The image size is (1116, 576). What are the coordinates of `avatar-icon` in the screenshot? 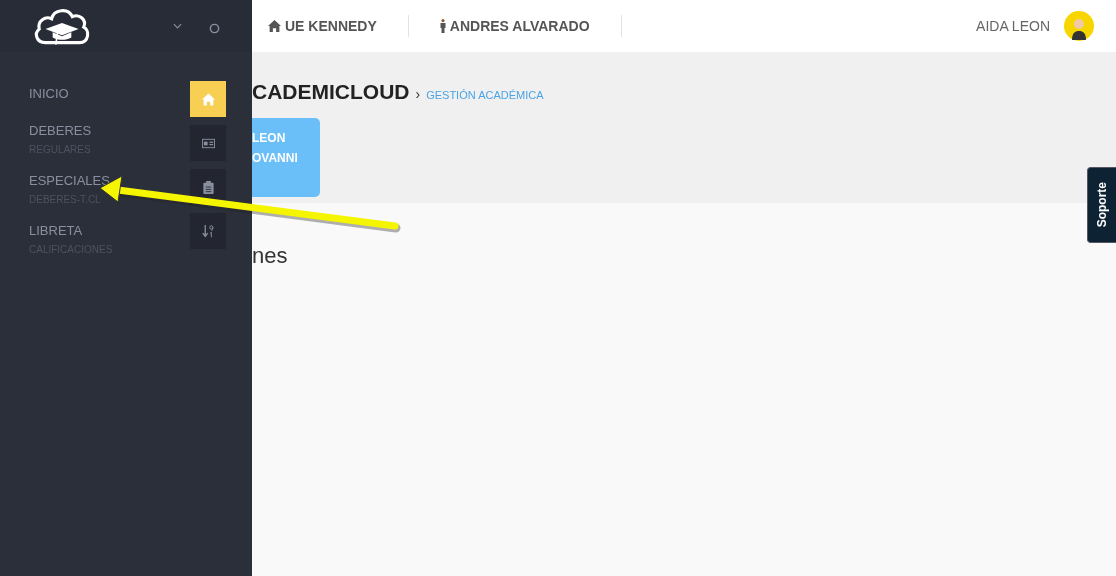 It's located at (1079, 26).